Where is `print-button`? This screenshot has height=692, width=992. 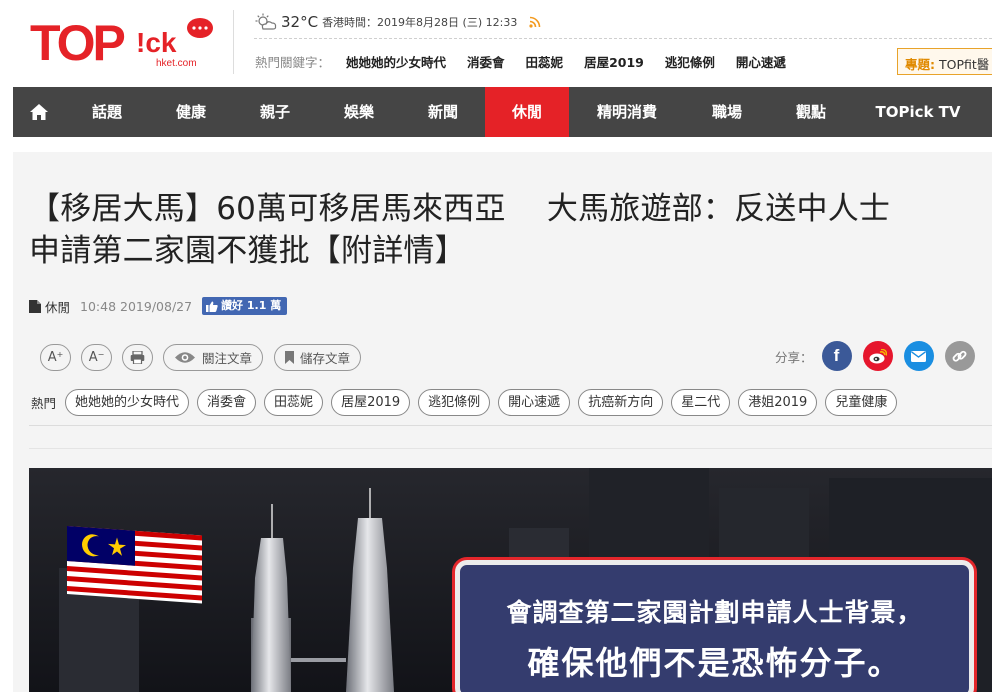
print-button is located at coordinates (137, 357).